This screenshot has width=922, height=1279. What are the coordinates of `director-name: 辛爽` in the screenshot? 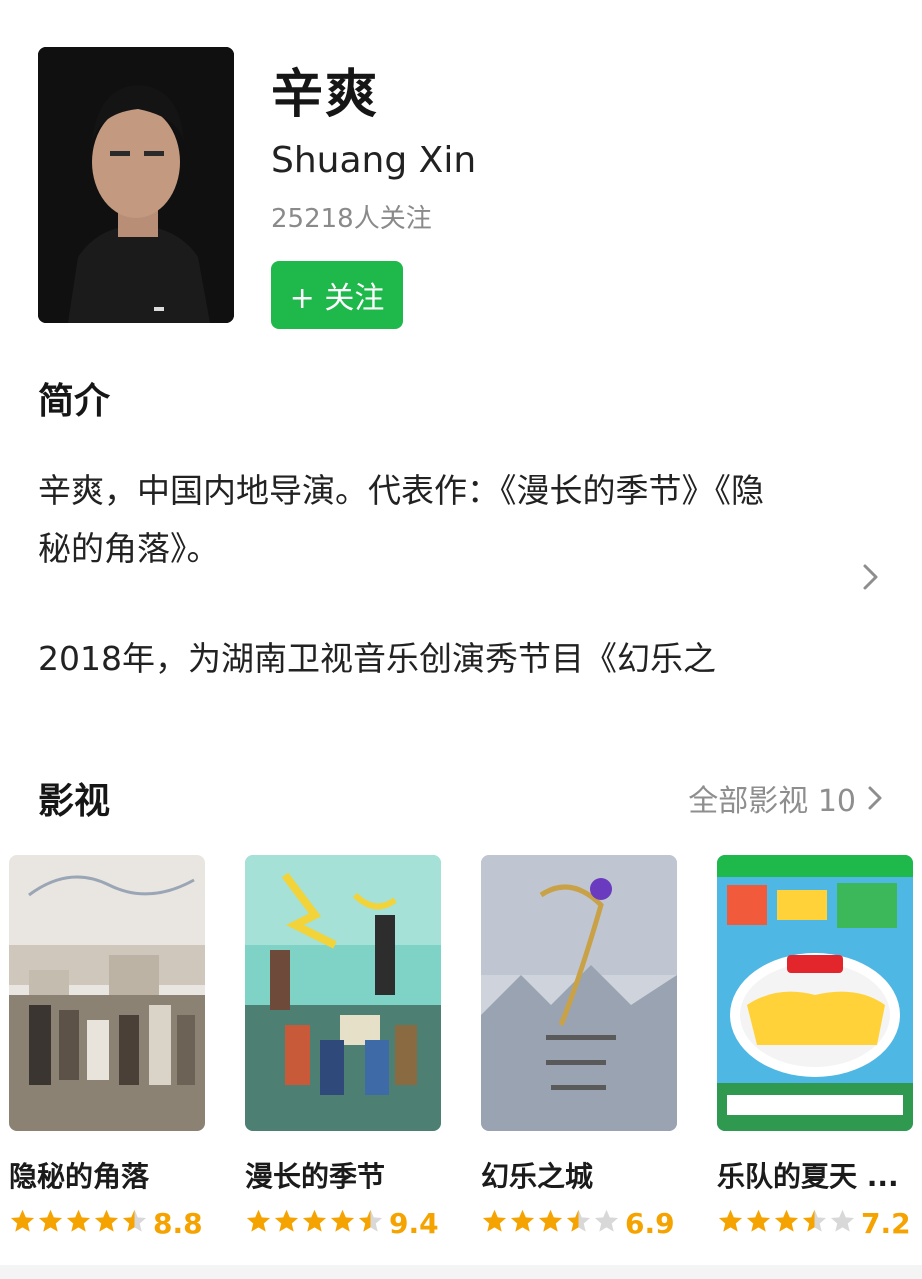 It's located at (325, 95).